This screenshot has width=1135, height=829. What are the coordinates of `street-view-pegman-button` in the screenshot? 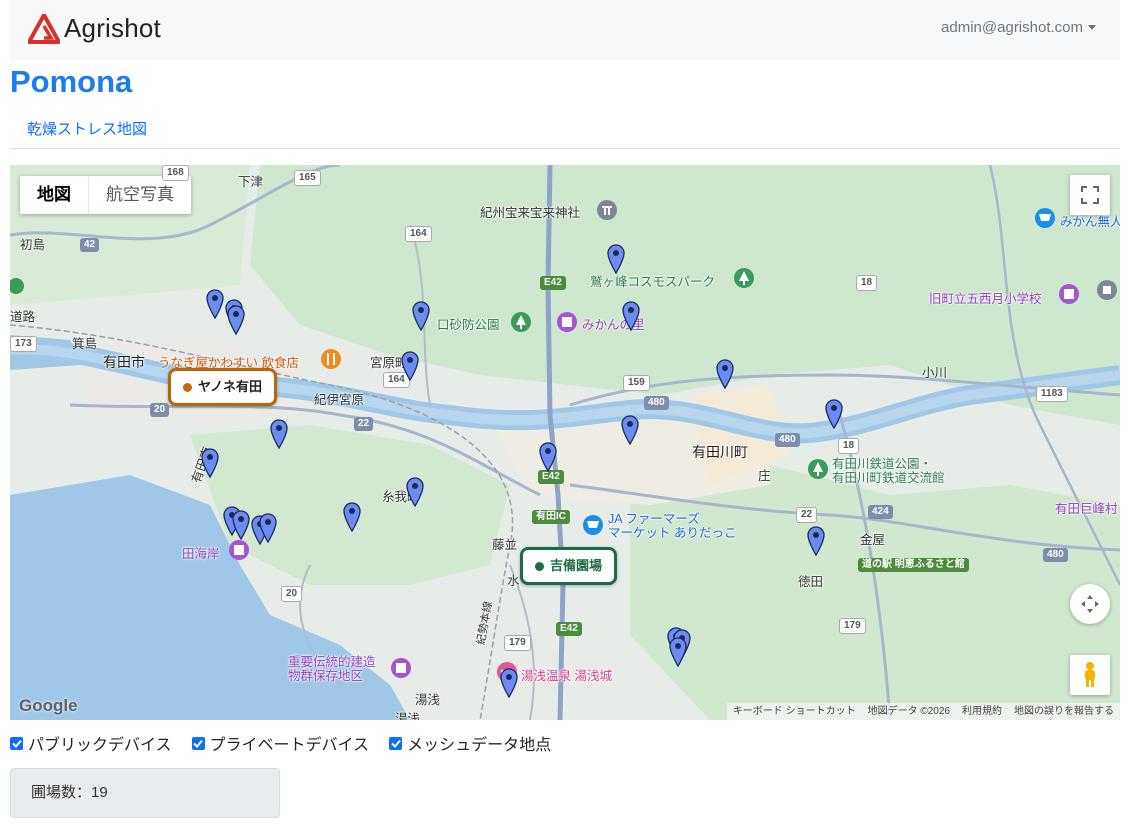 It's located at (1090, 675).